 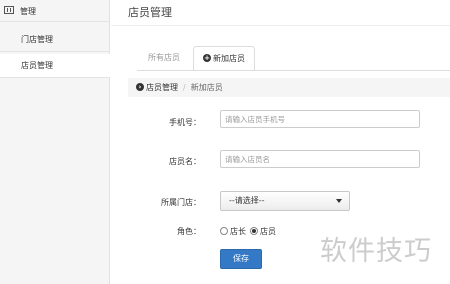 I want to click on sidebar-item-store-management: 门店管理, so click(x=55, y=40).